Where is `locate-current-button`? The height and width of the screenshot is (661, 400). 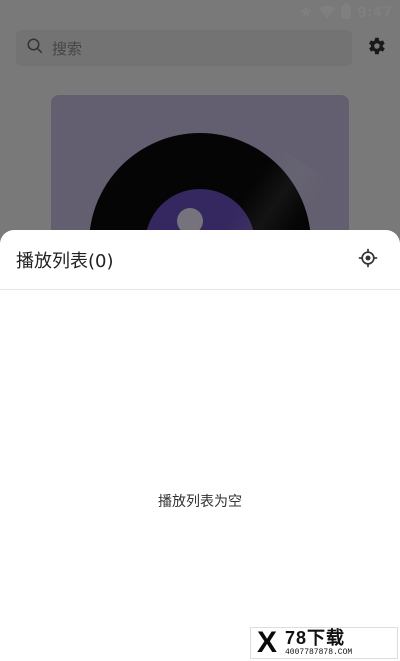
locate-current-button is located at coordinates (368, 260).